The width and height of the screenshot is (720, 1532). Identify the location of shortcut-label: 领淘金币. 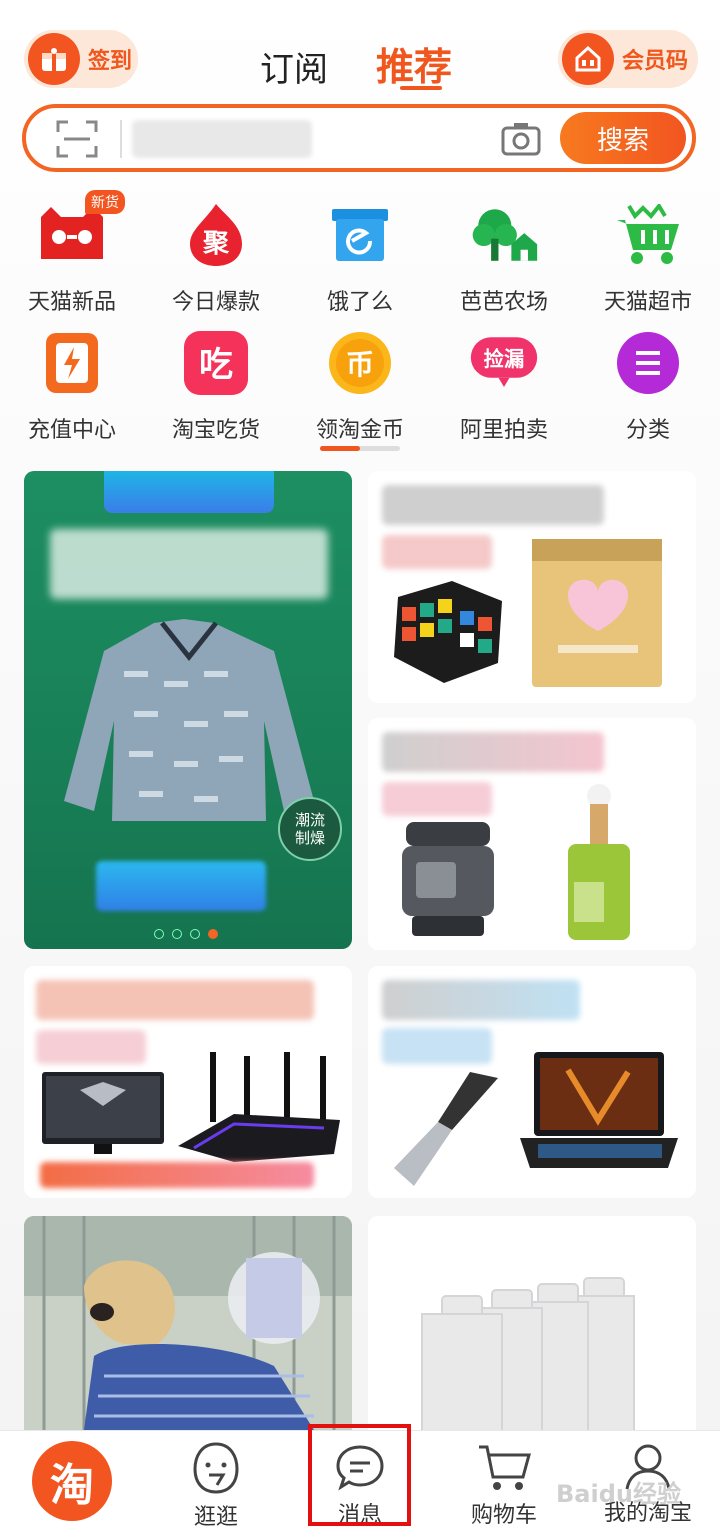
(359, 430).